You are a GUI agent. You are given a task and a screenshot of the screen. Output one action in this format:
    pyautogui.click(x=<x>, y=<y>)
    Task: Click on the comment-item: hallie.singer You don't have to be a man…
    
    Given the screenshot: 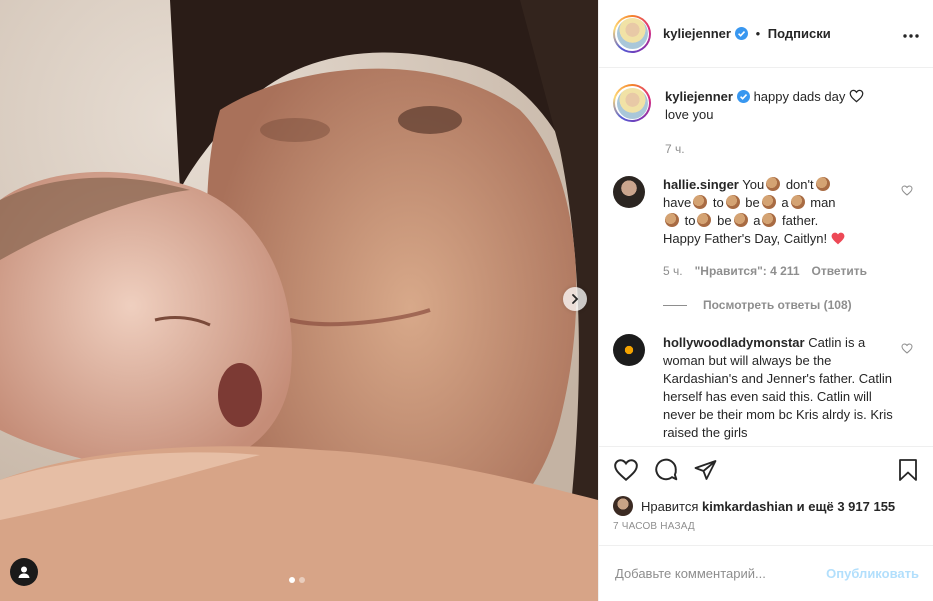 What is the action you would take?
    pyautogui.click(x=766, y=228)
    